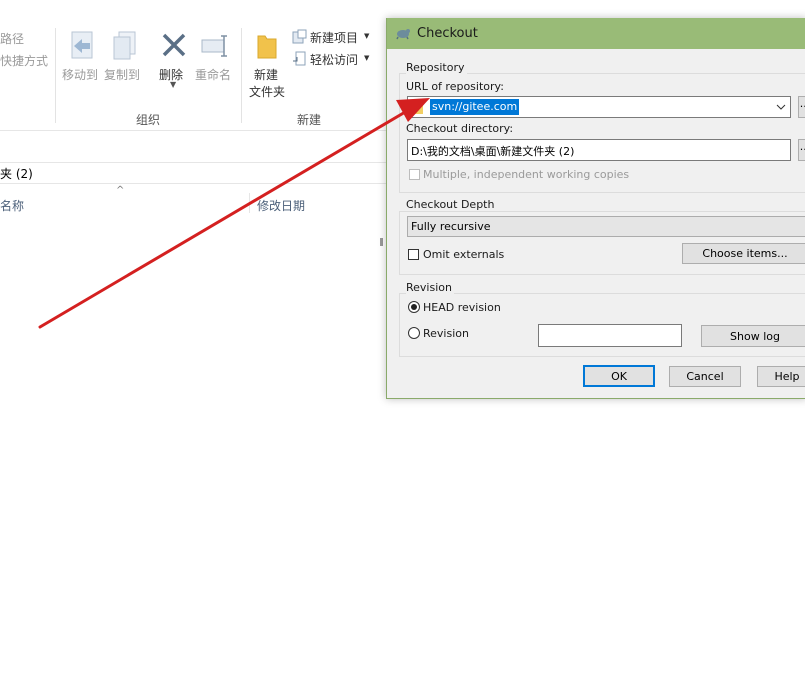  Describe the element at coordinates (413, 110) in the screenshot. I see `annotation-arrow-head` at that location.